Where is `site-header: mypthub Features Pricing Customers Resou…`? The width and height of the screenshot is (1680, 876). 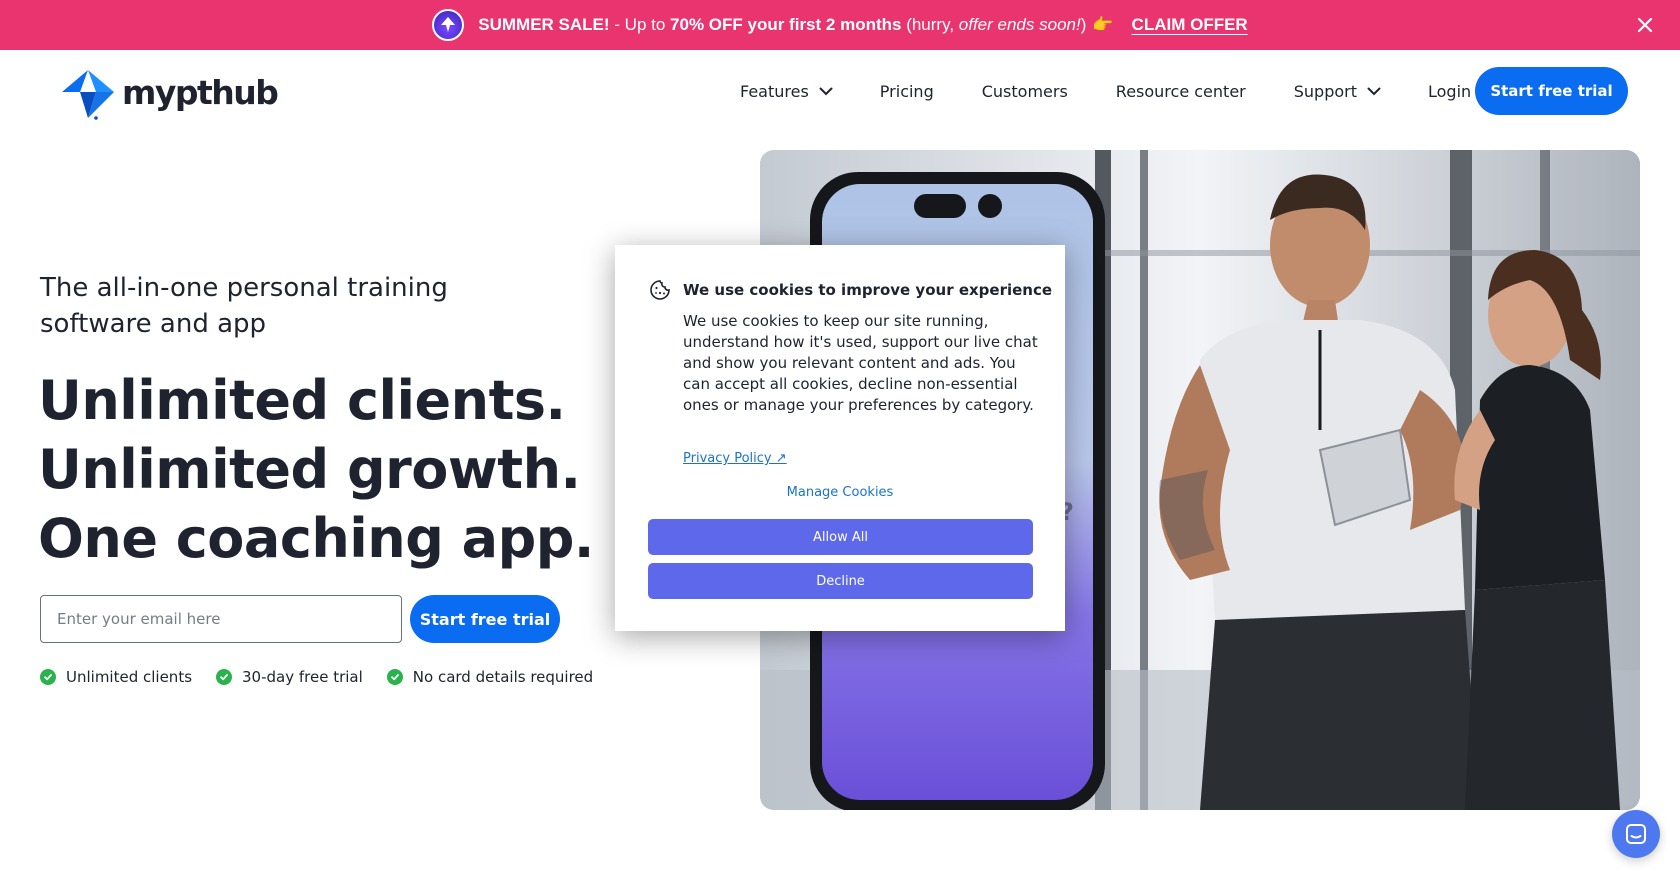
site-header: mypthub Features Pricing Customers Resou… is located at coordinates (840, 90).